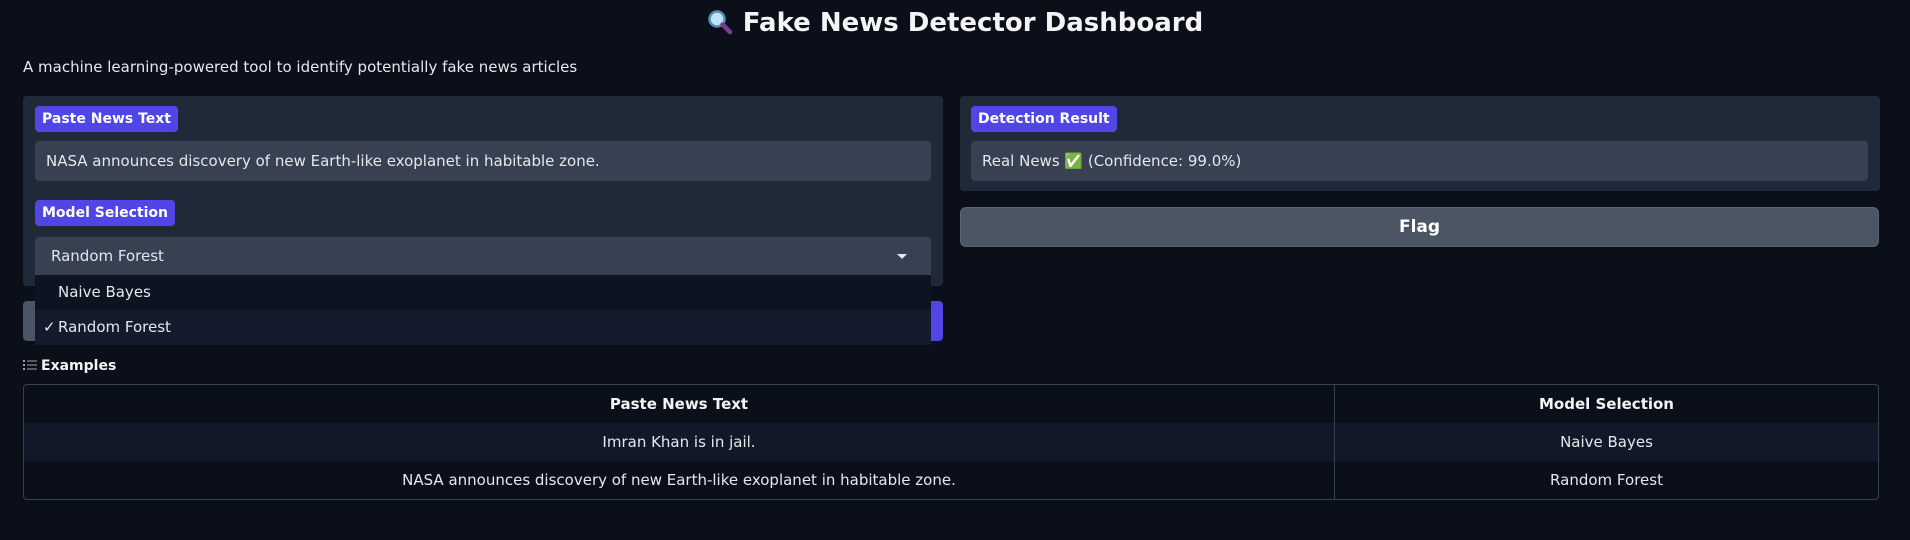 The height and width of the screenshot is (540, 1910). I want to click on model-select: Random Forest, so click(483, 256).